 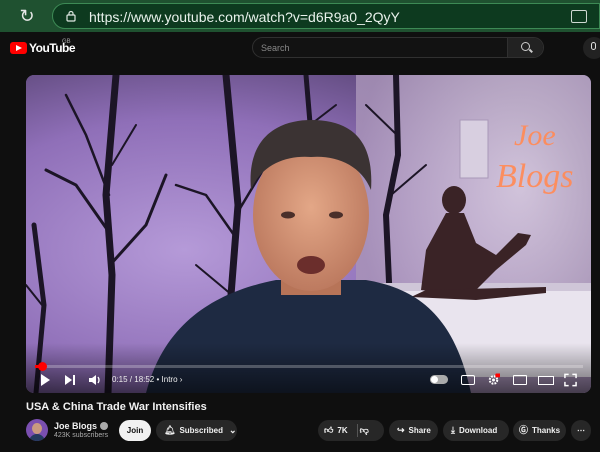 What do you see at coordinates (453, 430) in the screenshot?
I see `download-icon: ⤓` at bounding box center [453, 430].